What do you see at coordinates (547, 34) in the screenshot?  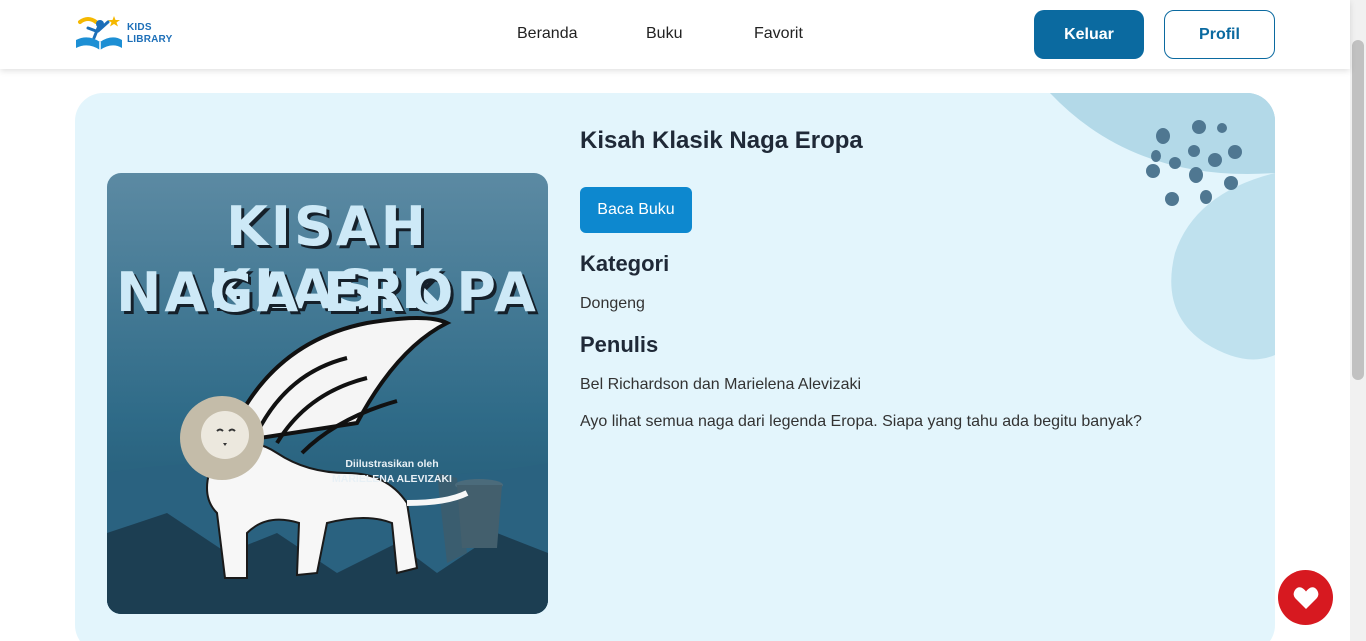 I see `nav-beranda: Beranda` at bounding box center [547, 34].